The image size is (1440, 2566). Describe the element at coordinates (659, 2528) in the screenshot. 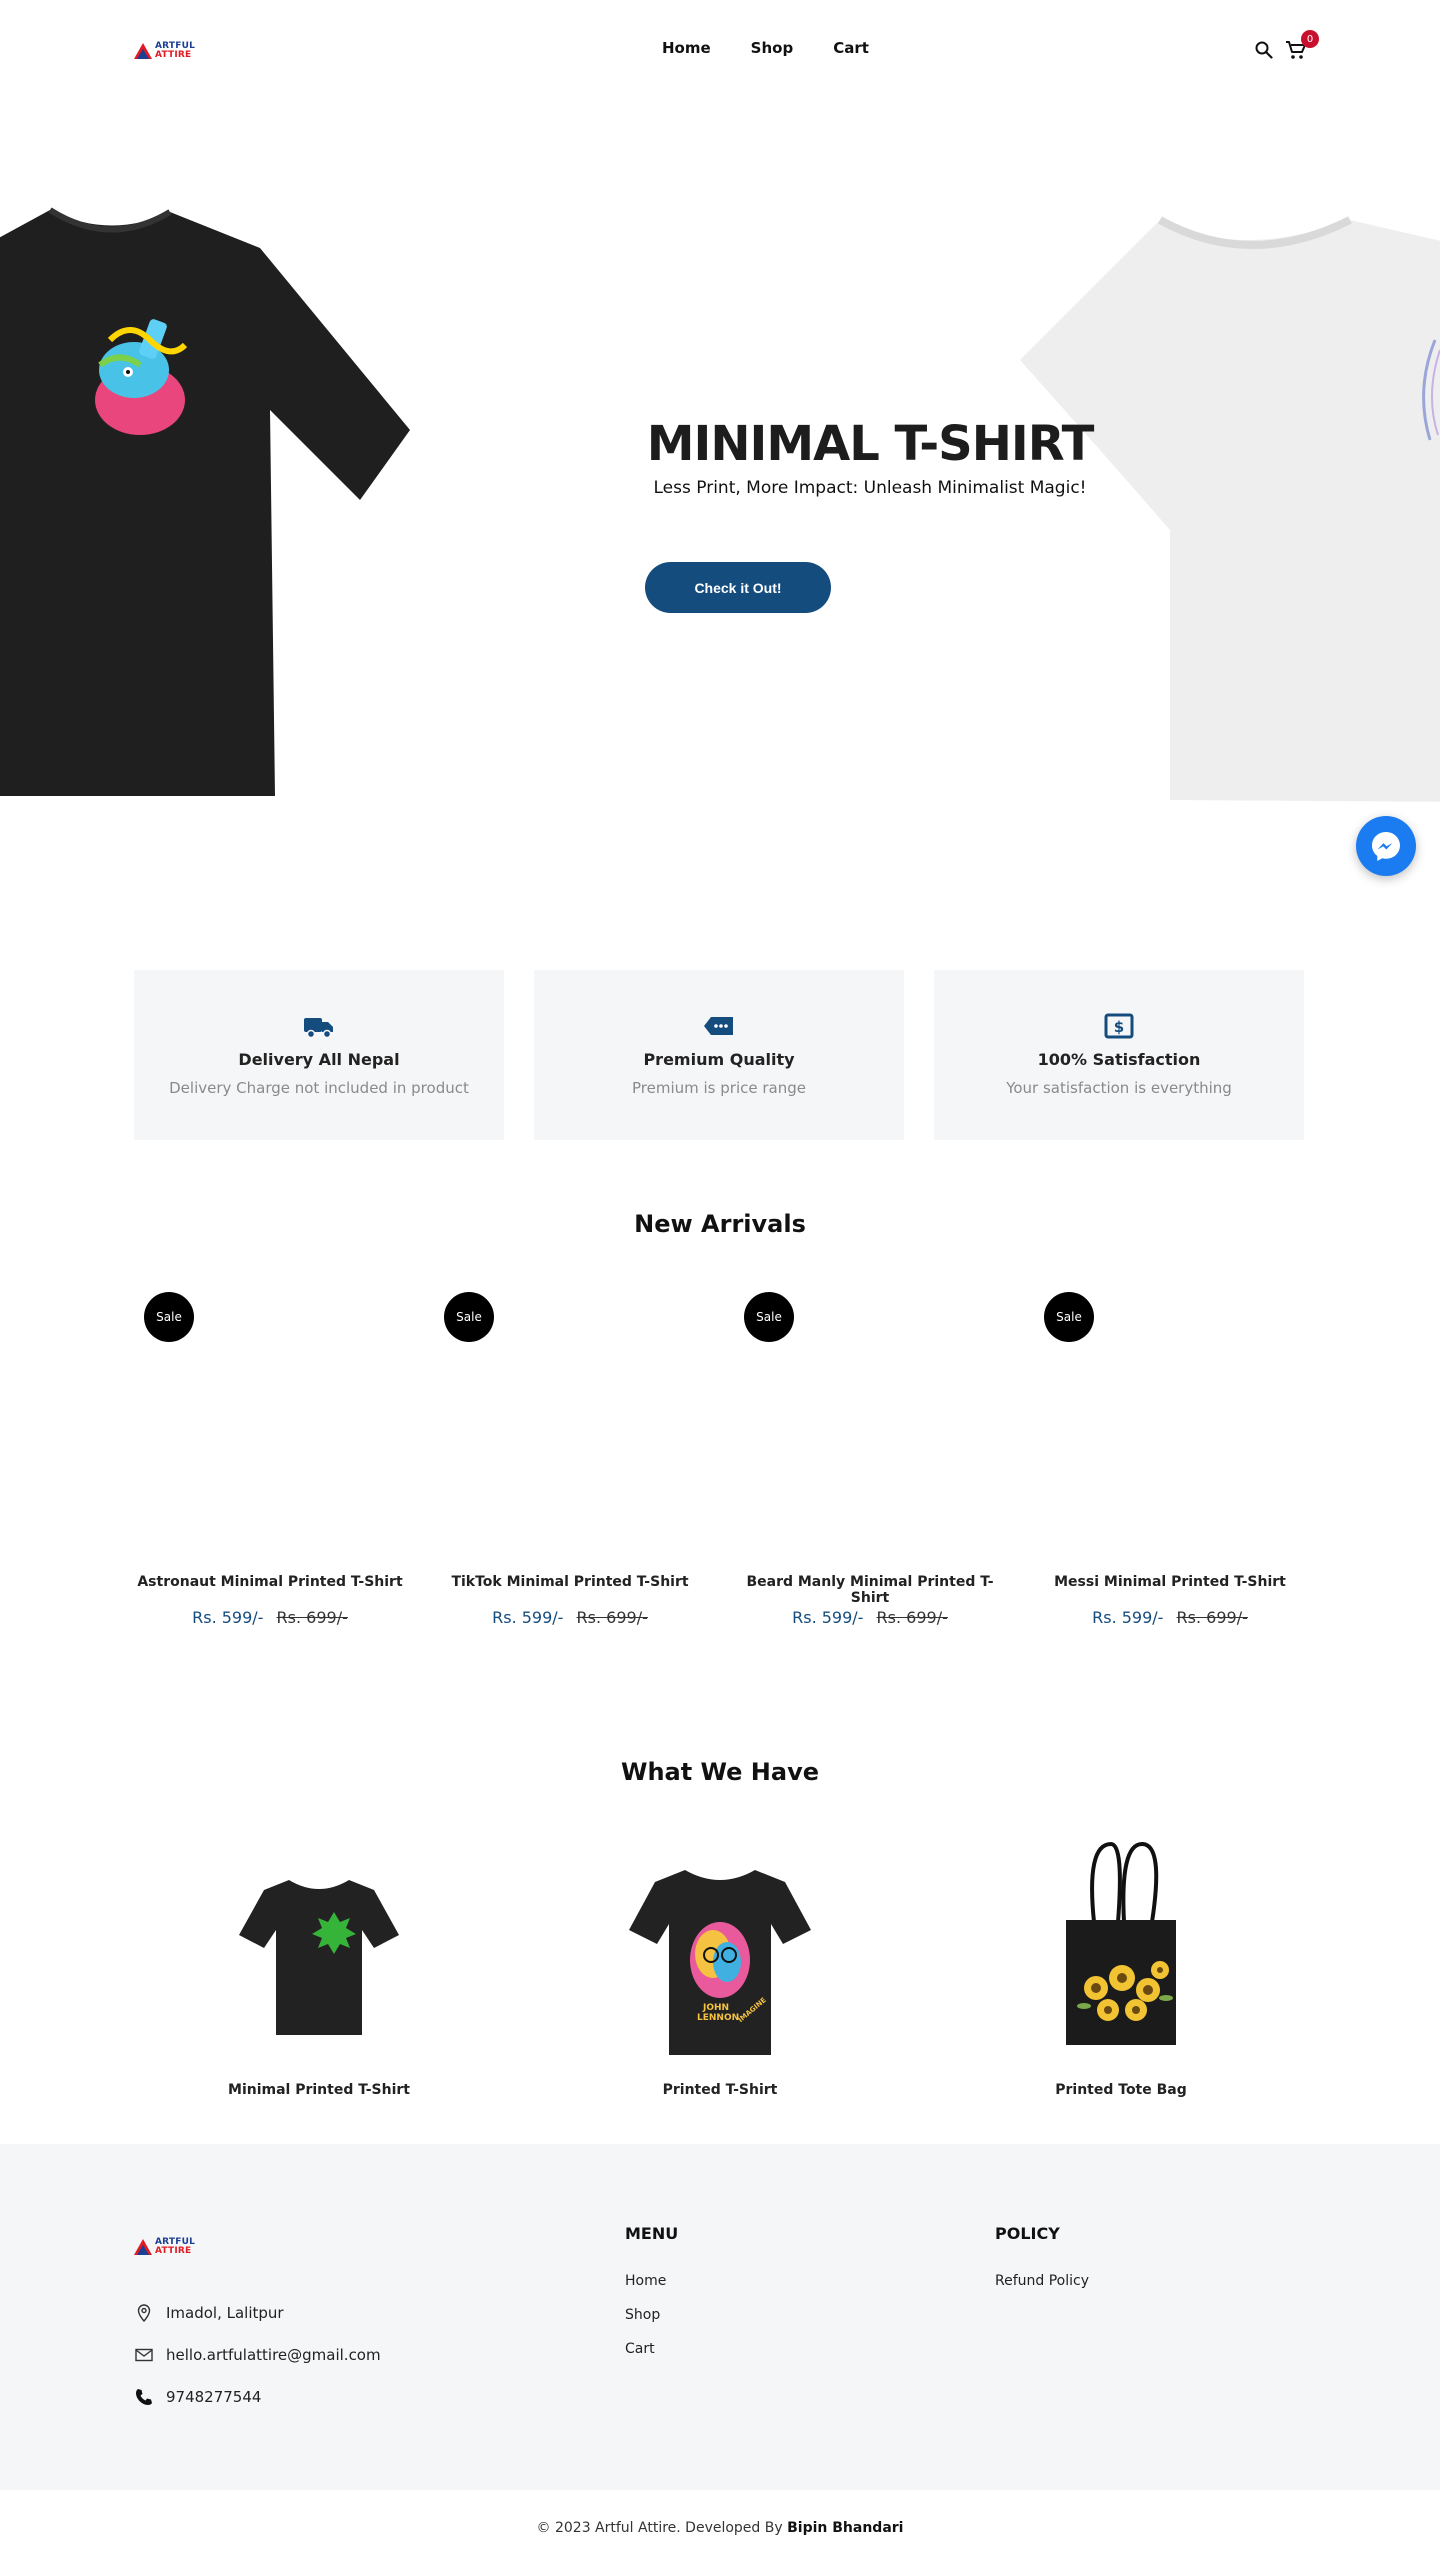

I see `copyright-text: © 2023 Artful Attire. Developed By` at that location.